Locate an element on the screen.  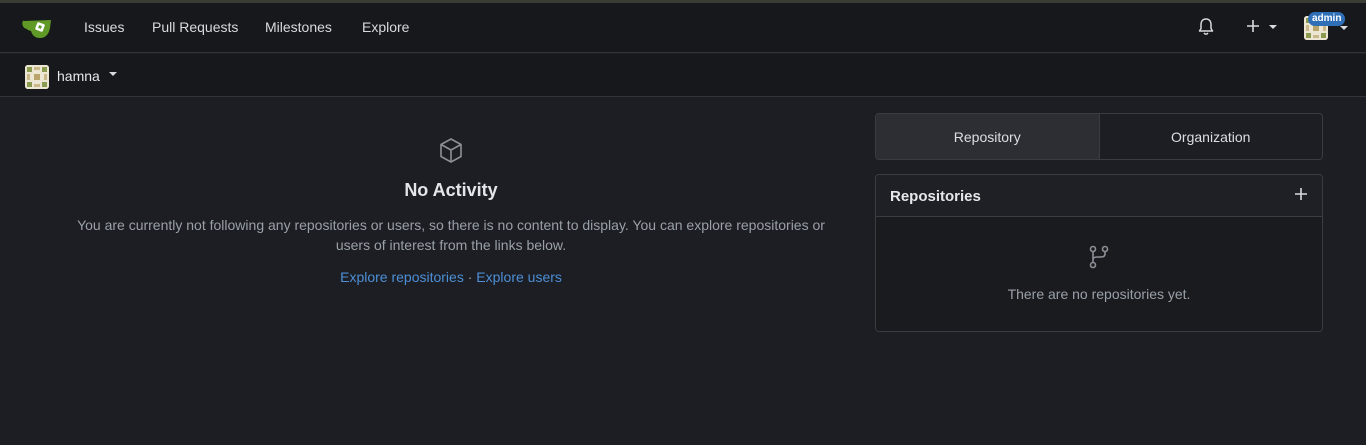
create-new-menu is located at coordinates (1262, 27).